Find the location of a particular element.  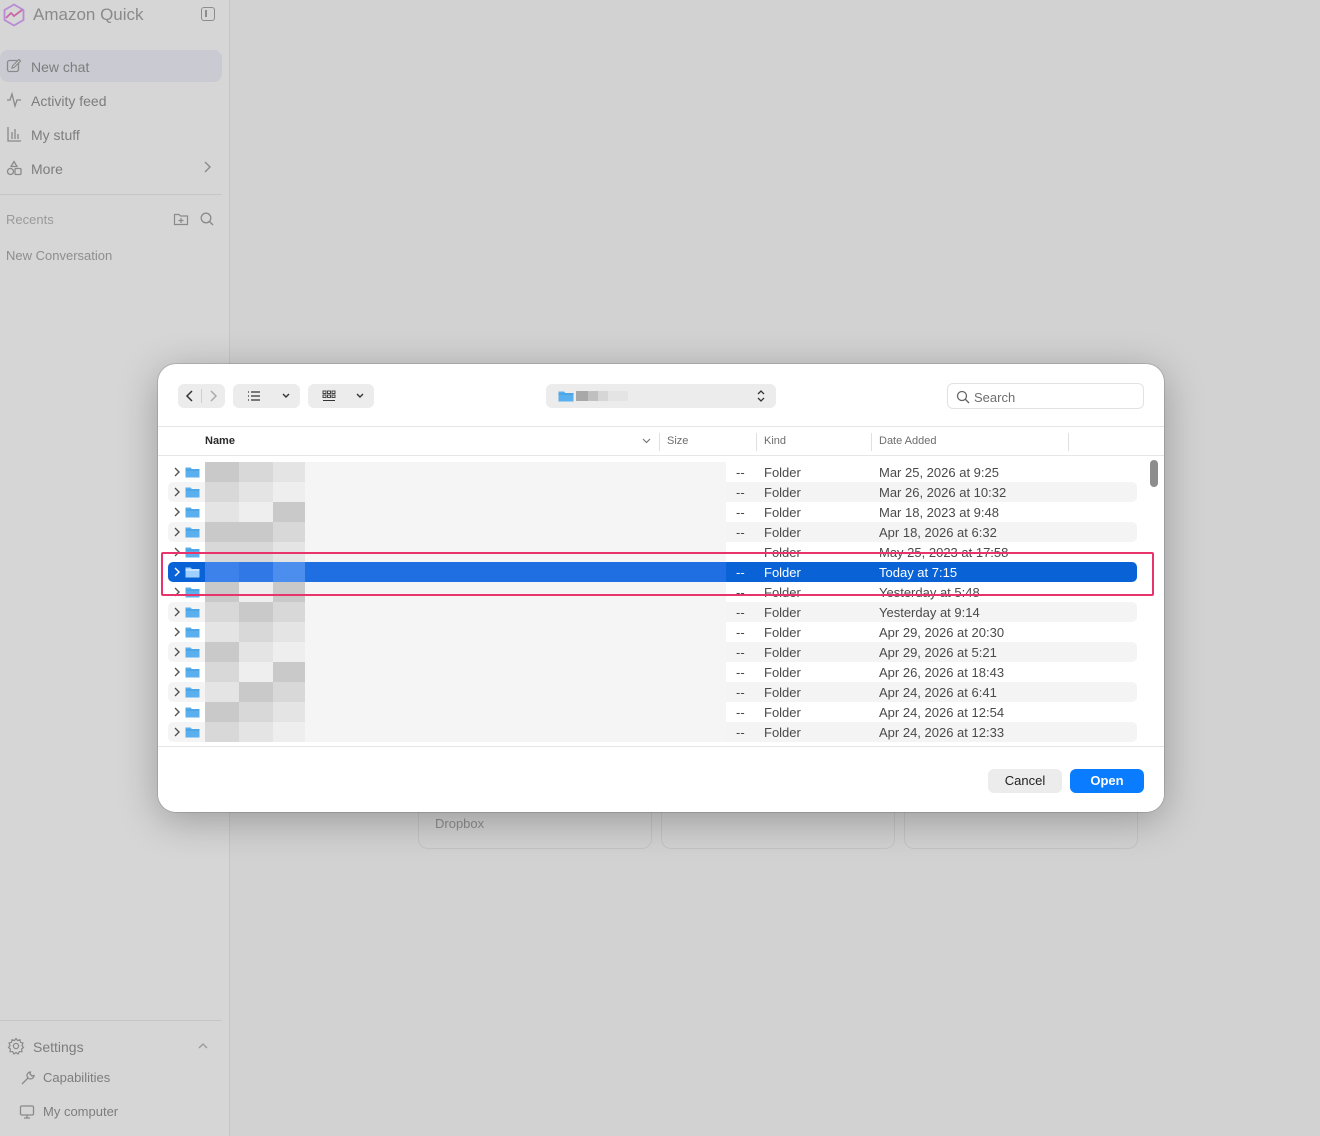

file-row: -- Folder Yesterday at 5:48 is located at coordinates (652, 592).